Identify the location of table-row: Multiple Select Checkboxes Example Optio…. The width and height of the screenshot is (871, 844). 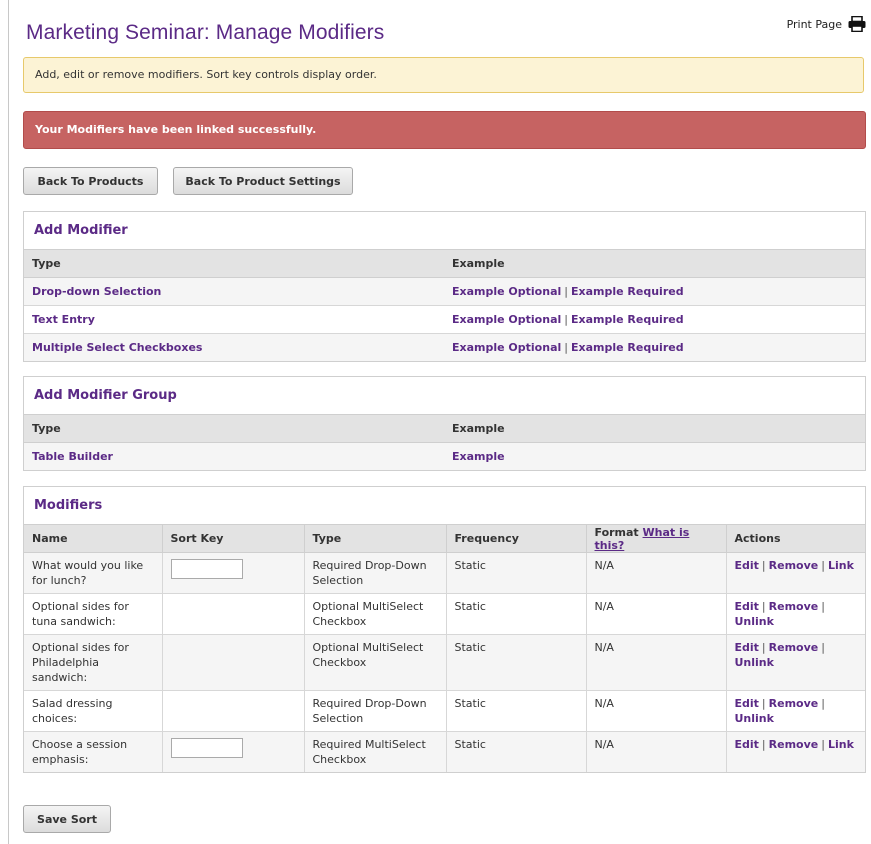
(444, 347).